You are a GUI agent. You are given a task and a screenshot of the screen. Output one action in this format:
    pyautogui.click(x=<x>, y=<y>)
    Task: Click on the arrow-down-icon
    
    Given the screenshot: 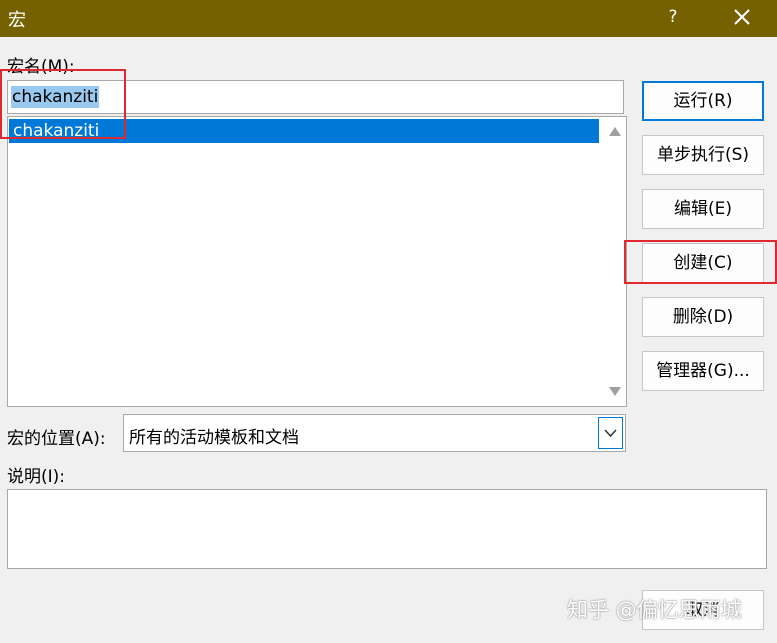 What is the action you would take?
    pyautogui.click(x=615, y=391)
    